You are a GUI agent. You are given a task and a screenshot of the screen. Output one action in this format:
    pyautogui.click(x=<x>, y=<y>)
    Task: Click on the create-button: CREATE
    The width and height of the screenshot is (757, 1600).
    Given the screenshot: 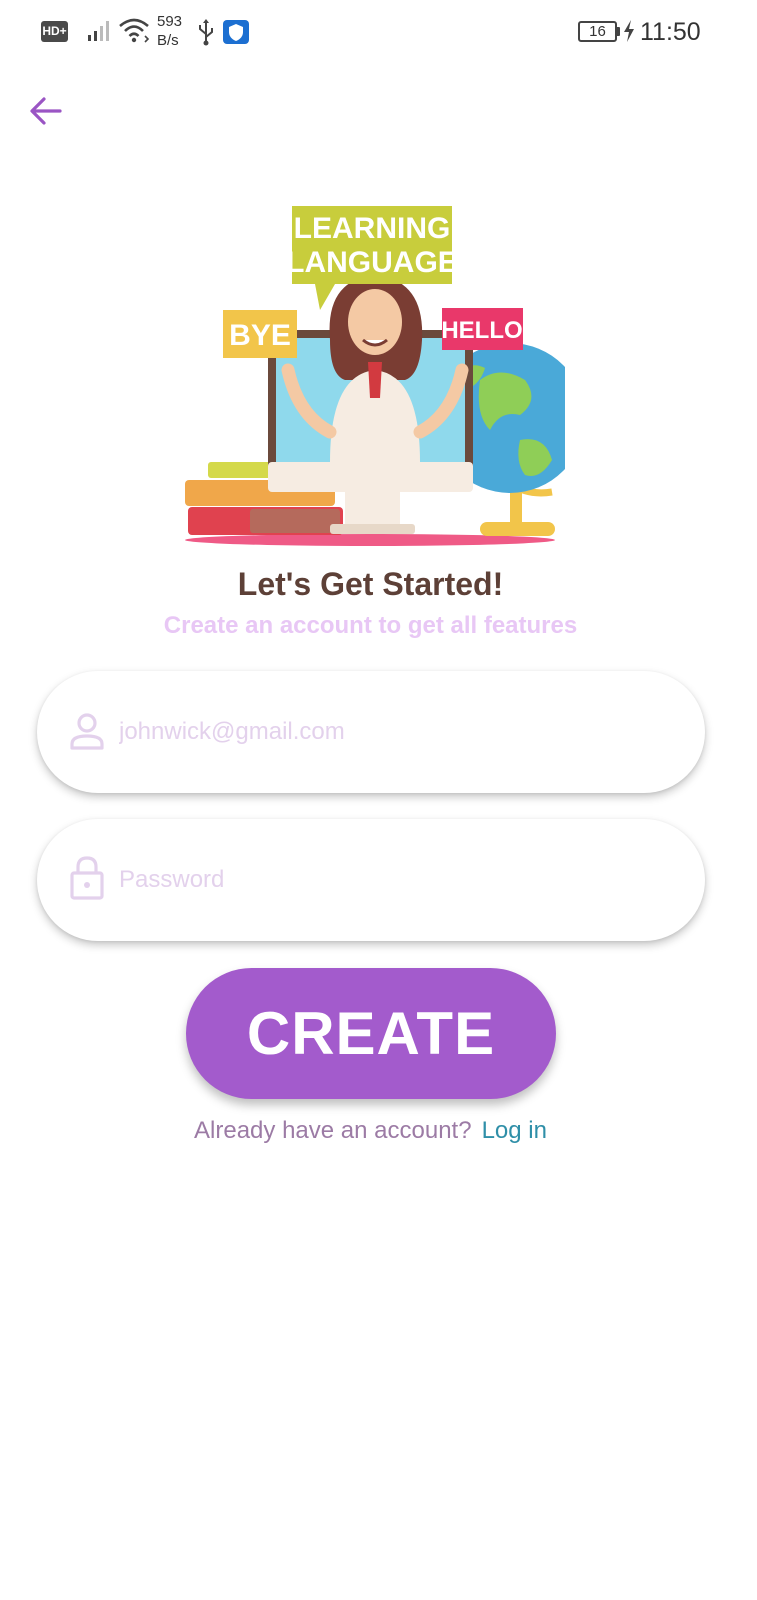 What is the action you would take?
    pyautogui.click(x=371, y=1033)
    